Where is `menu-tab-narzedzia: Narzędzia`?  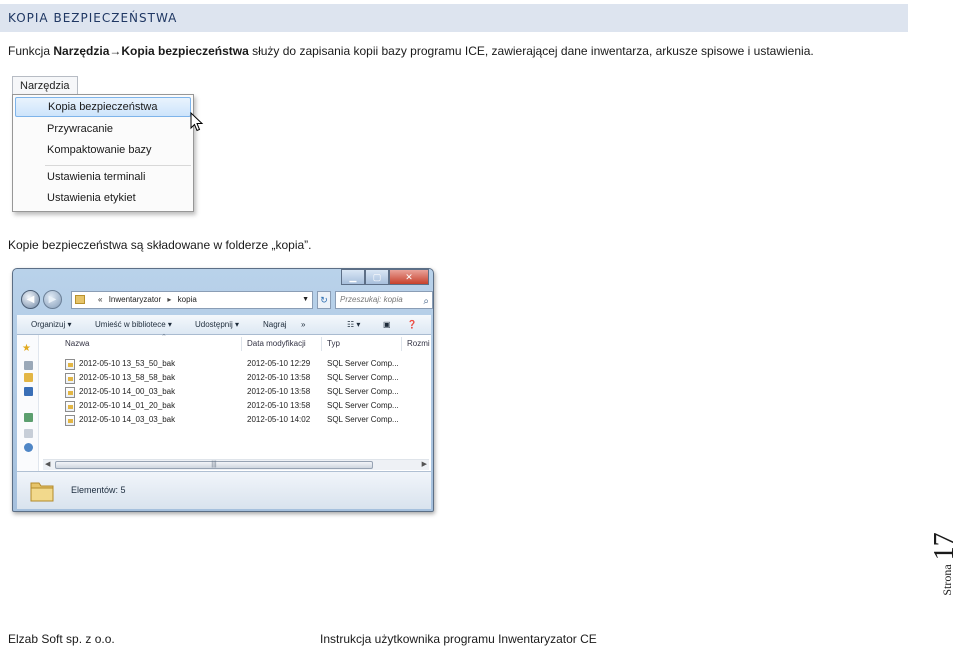
menu-tab-narzedzia: Narzędzia is located at coordinates (45, 85).